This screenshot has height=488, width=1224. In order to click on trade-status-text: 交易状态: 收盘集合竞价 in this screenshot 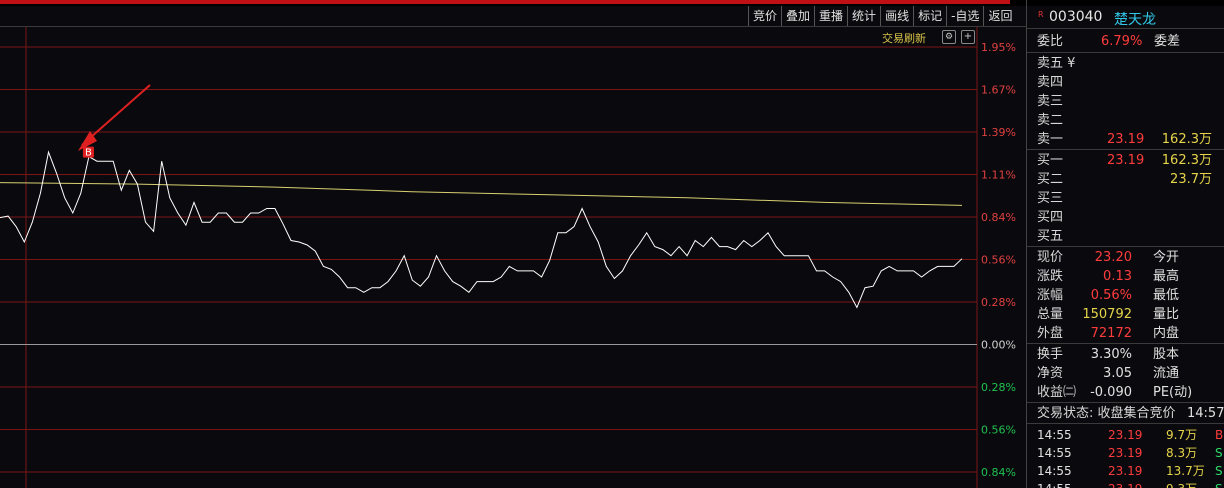, I will do `click(1106, 413)`.